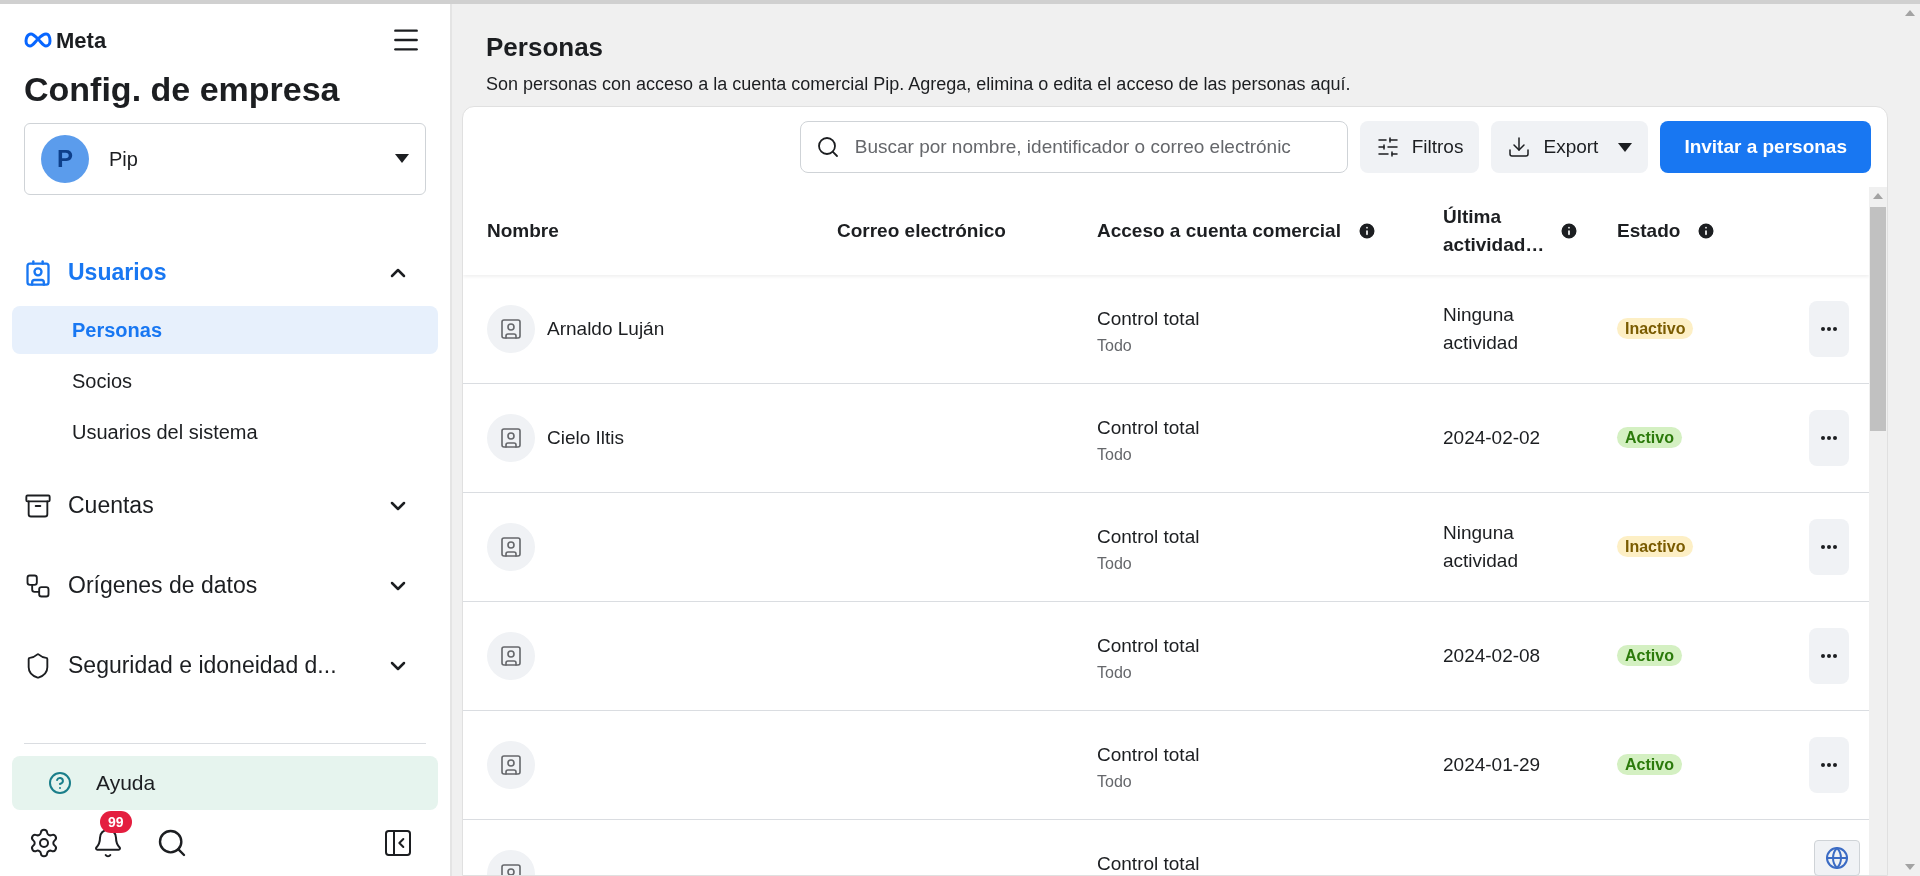 This screenshot has height=876, width=1920. Describe the element at coordinates (1387, 147) in the screenshot. I see `sliders-icon` at that location.